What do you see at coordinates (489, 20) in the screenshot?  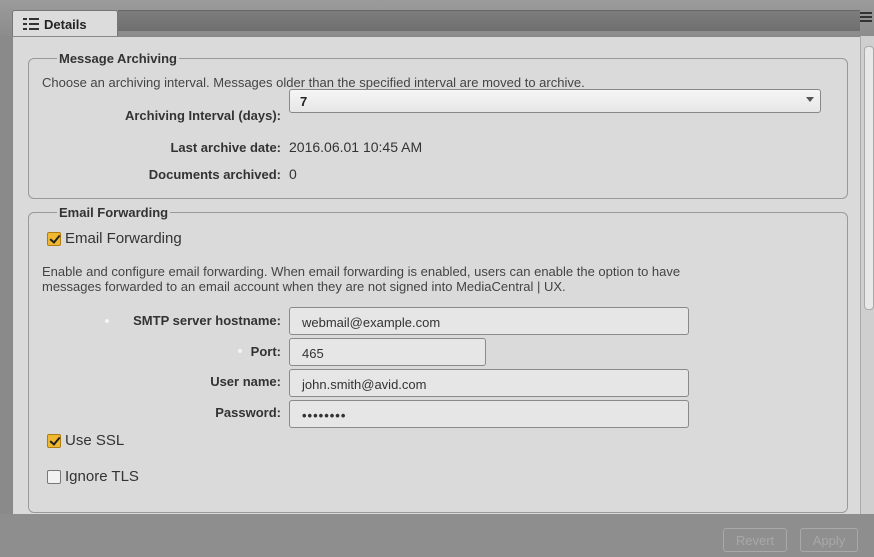 I see `tab-strip` at bounding box center [489, 20].